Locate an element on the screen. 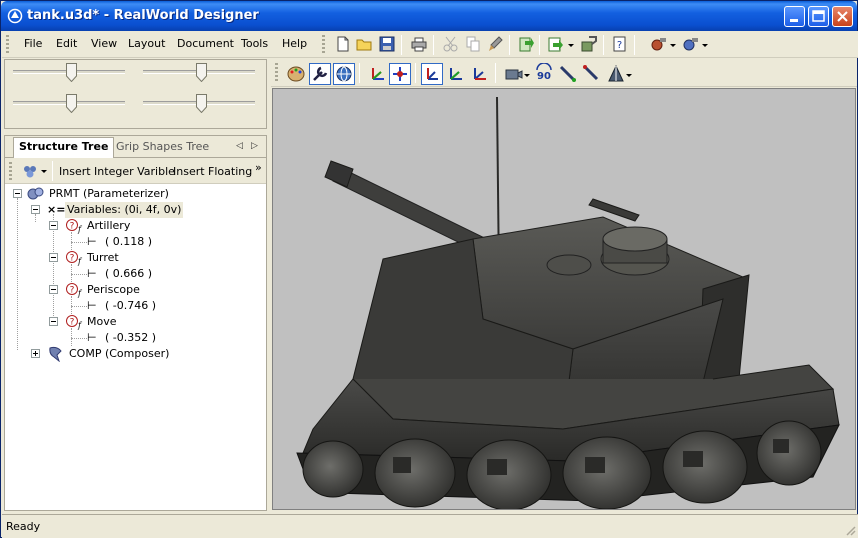  open-folder-icon is located at coordinates (365, 44).